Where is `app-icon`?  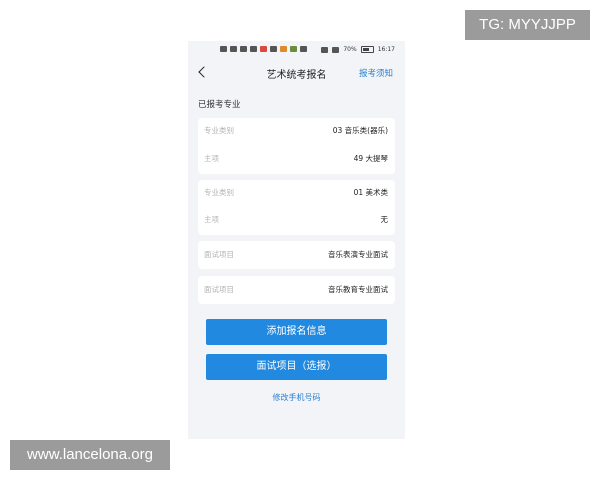
app-icon is located at coordinates (263, 49).